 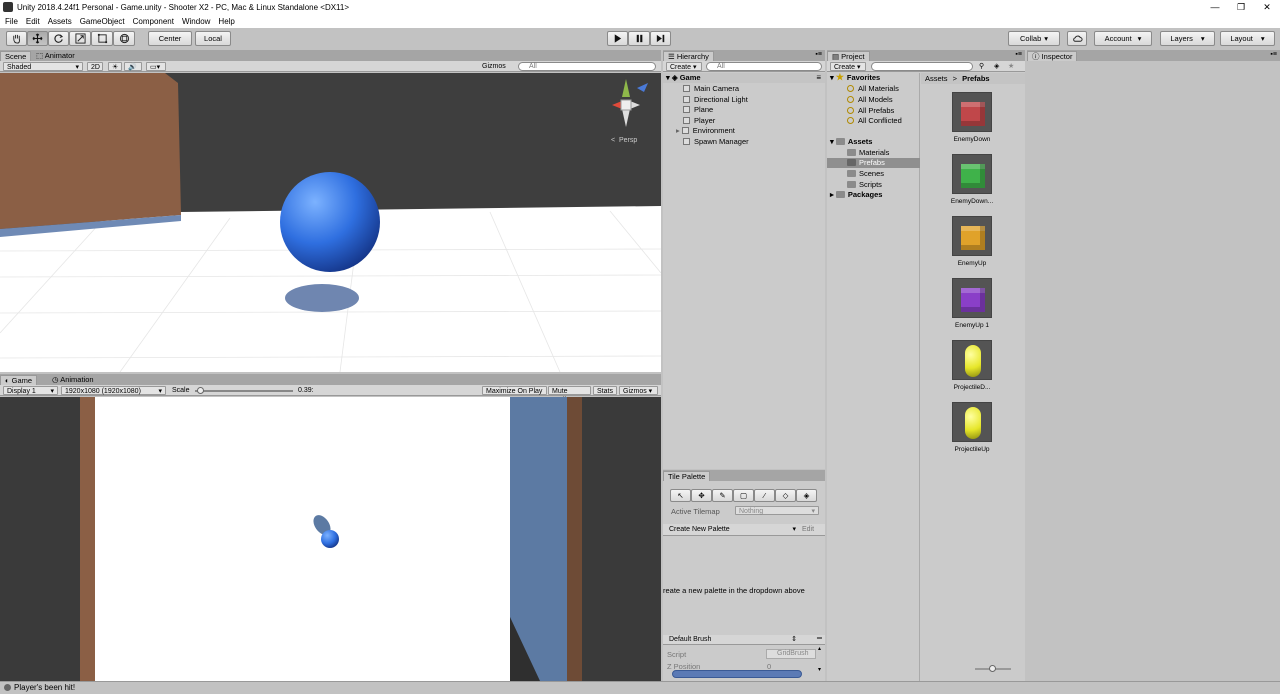 I want to click on picker-icon: ⁄, so click(x=764, y=495).